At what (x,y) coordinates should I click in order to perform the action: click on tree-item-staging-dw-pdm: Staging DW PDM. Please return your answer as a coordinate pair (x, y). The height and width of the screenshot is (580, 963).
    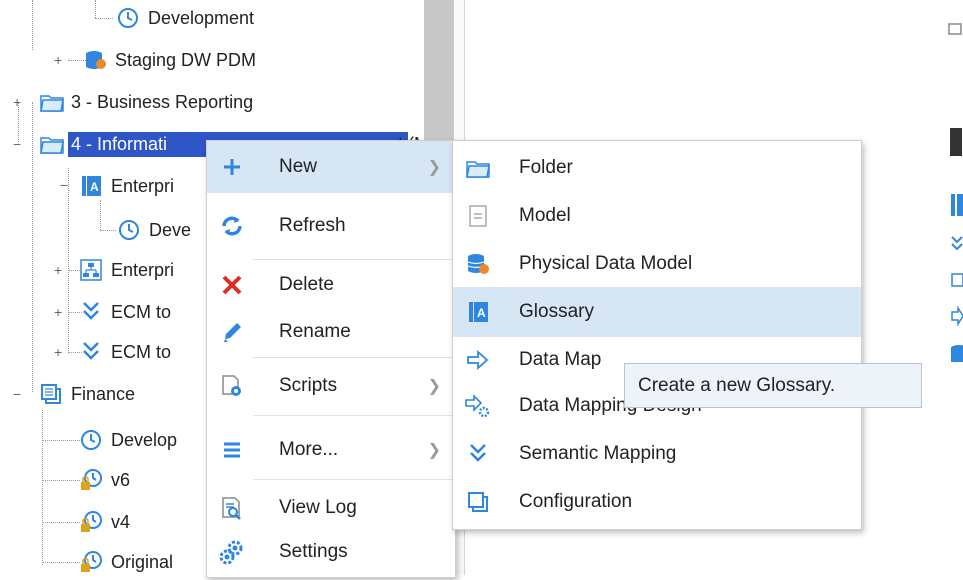
    Looking at the image, I should click on (171, 60).